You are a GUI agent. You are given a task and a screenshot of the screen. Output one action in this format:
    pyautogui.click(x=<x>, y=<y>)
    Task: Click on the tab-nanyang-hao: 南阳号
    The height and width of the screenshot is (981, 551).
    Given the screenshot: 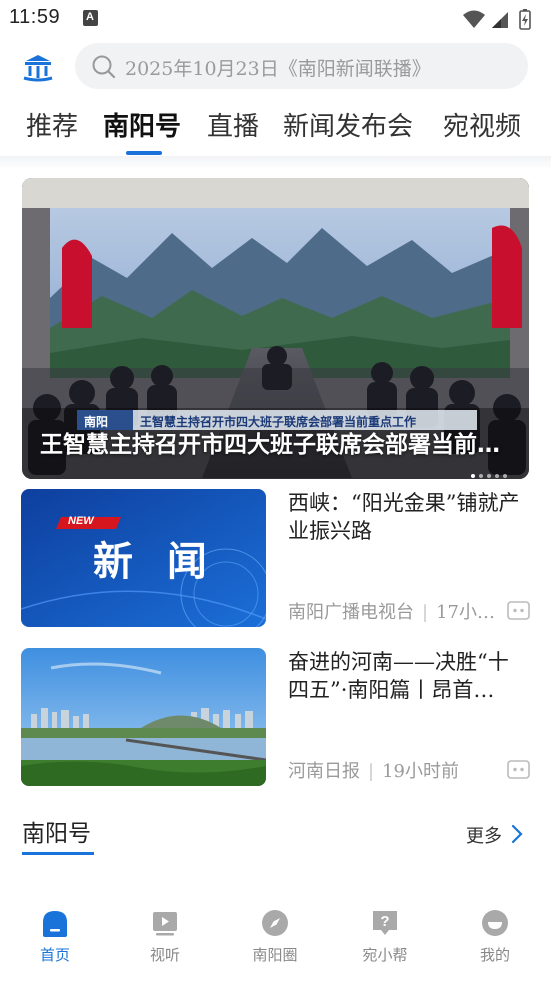 What is the action you would take?
    pyautogui.click(x=142, y=124)
    